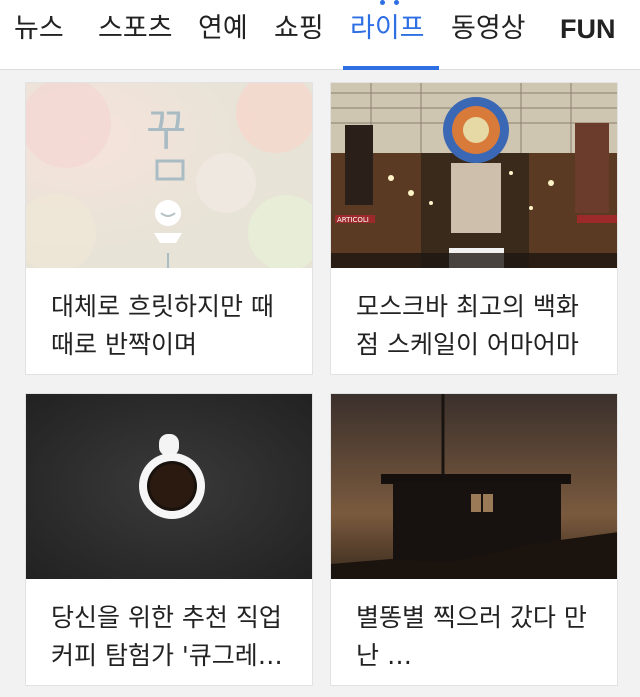 This screenshot has height=697, width=640. What do you see at coordinates (588, 35) in the screenshot?
I see `tab-fun: FUN` at bounding box center [588, 35].